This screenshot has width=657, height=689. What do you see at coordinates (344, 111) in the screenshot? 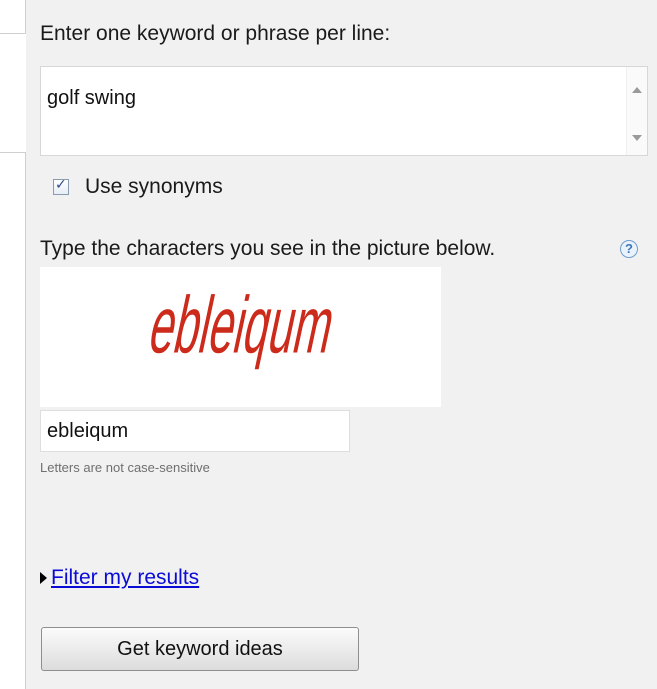
I see `keywords-textarea: golf swing` at bounding box center [344, 111].